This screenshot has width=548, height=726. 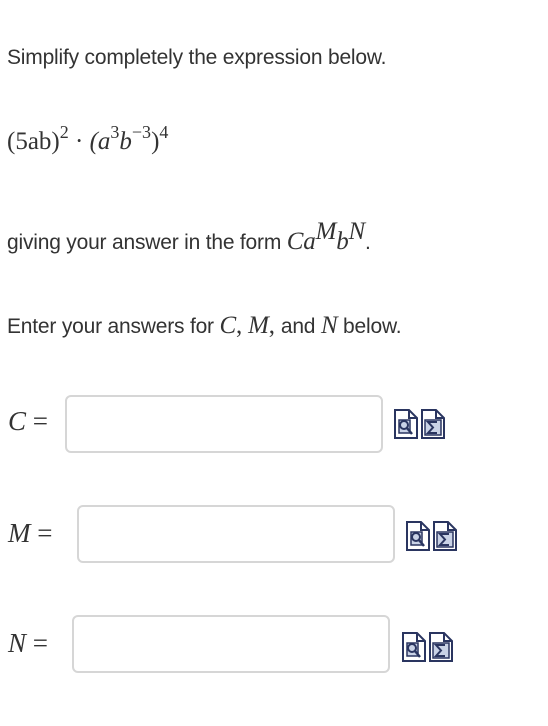 I want to click on expr-part2-b: b, so click(x=125, y=141).